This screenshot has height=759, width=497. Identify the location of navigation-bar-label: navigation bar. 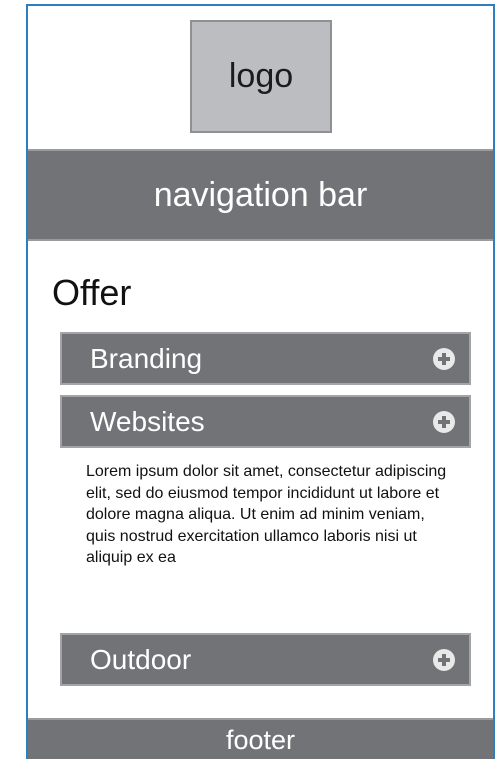
(260, 194).